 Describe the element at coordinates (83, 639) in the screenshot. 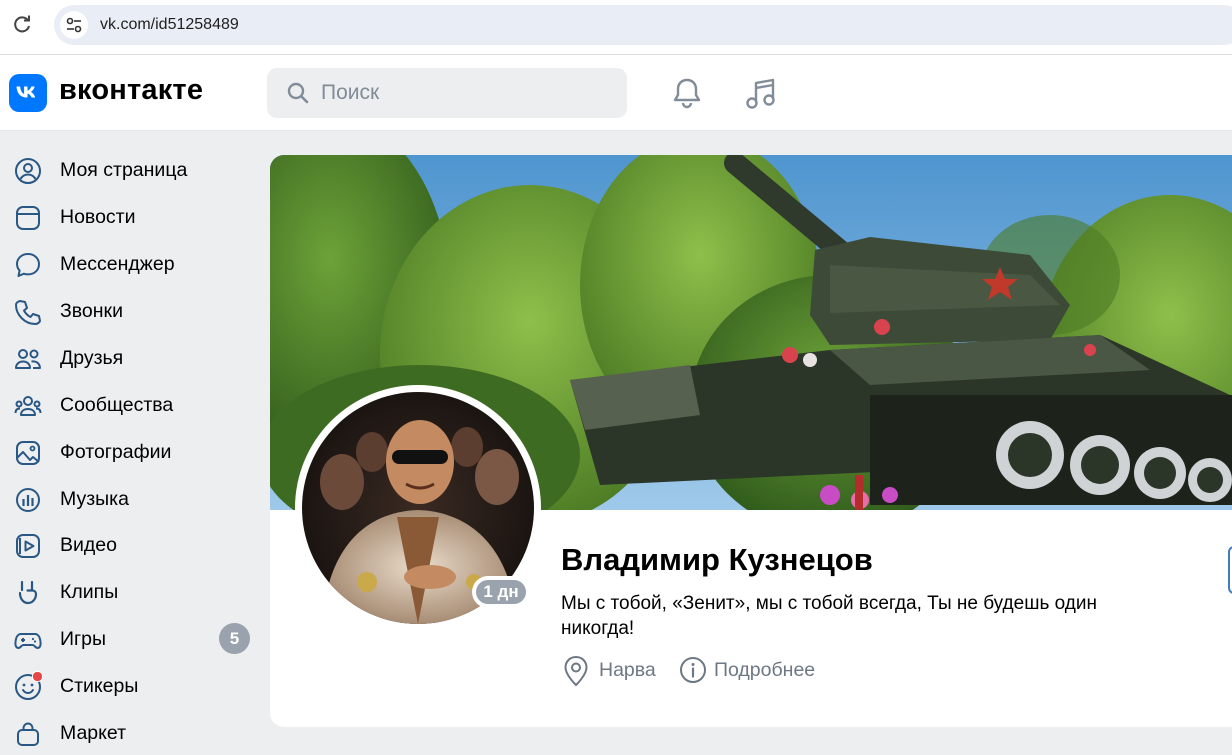

I see `sidebar-item-label: Игры` at that location.